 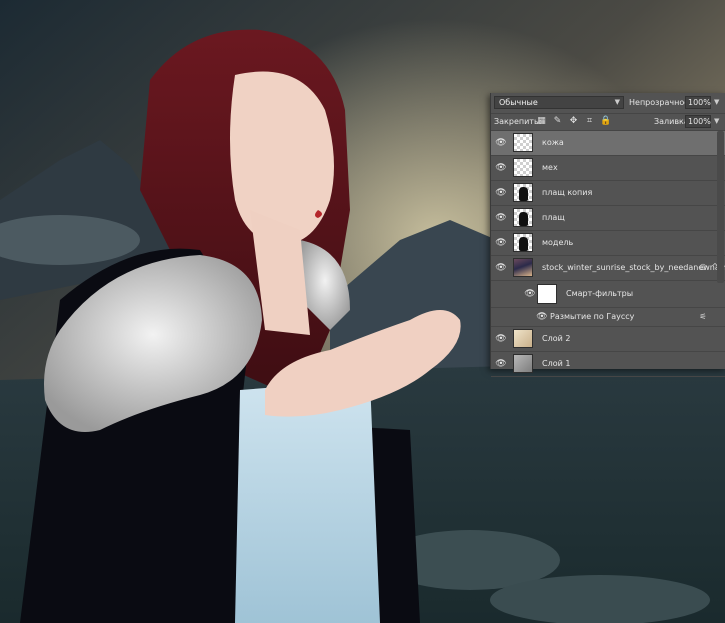 I want to click on layer-name: кожа, so click(x=553, y=142).